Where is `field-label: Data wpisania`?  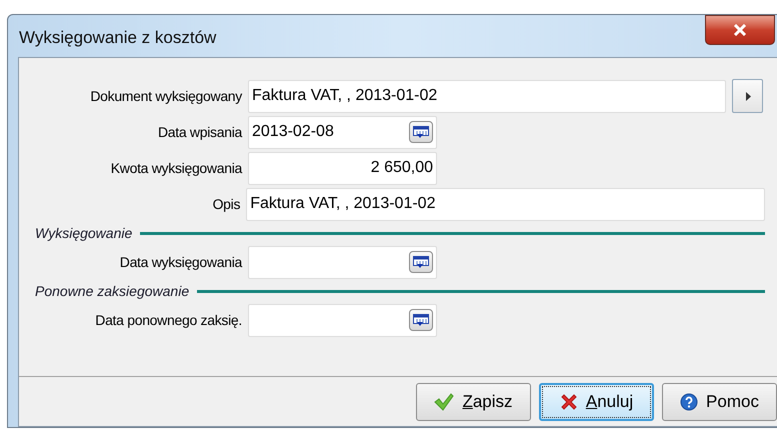 field-label: Data wpisania is located at coordinates (200, 132).